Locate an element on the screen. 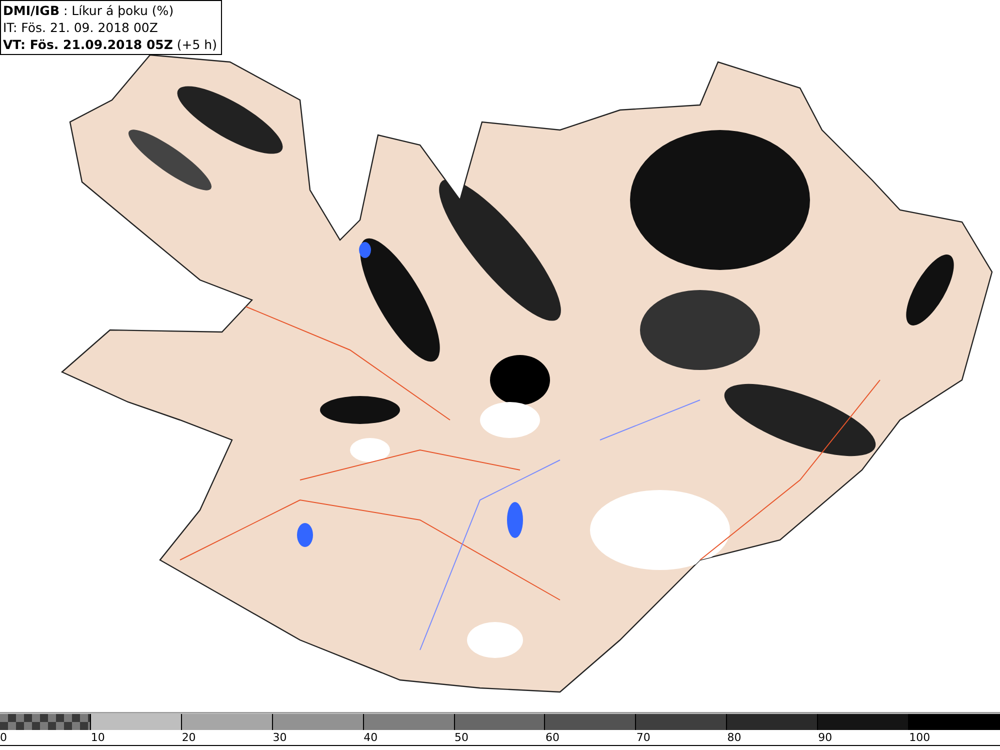  legend-label: 100 is located at coordinates (919, 738).